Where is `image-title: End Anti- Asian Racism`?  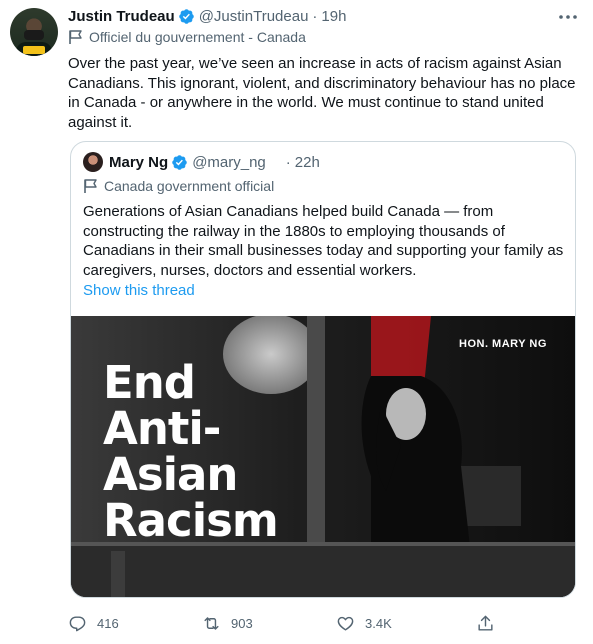
image-title: End Anti- Asian Racism is located at coordinates (191, 451).